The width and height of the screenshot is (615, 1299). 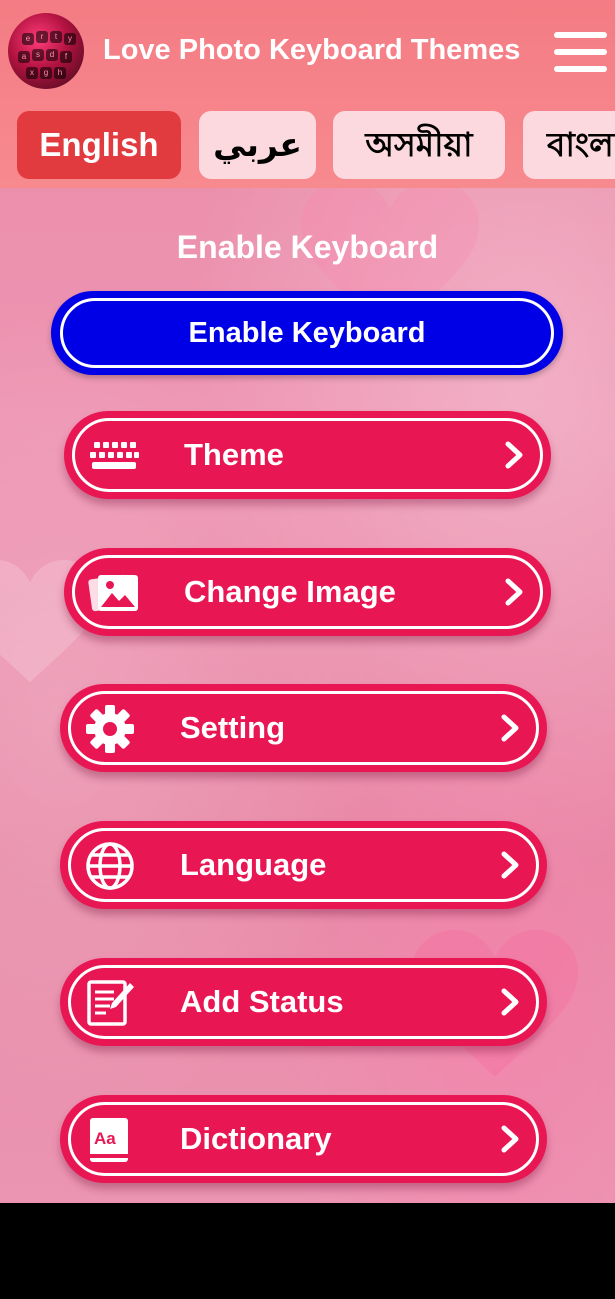 What do you see at coordinates (234, 454) in the screenshot?
I see `theme-label: Theme` at bounding box center [234, 454].